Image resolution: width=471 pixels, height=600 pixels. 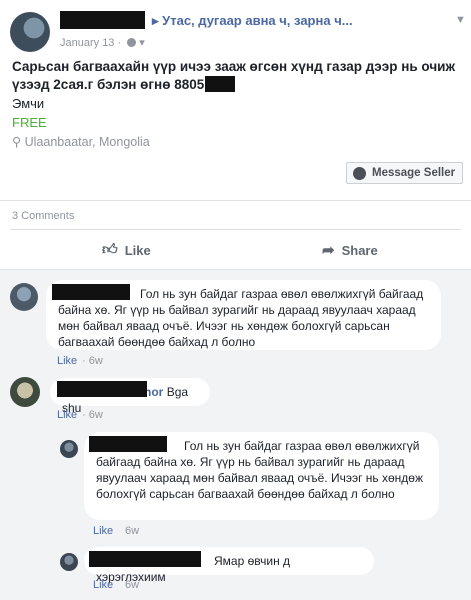 I want to click on post-date: January 13 ·, so click(x=90, y=43).